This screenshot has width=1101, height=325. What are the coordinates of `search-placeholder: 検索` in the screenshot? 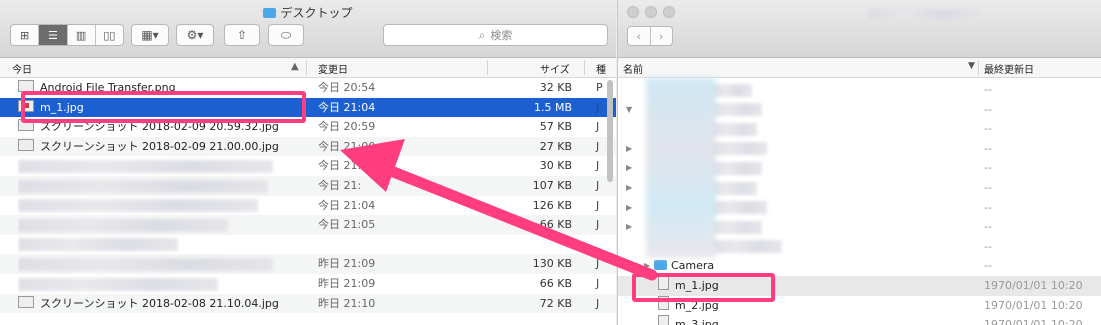 It's located at (501, 35).